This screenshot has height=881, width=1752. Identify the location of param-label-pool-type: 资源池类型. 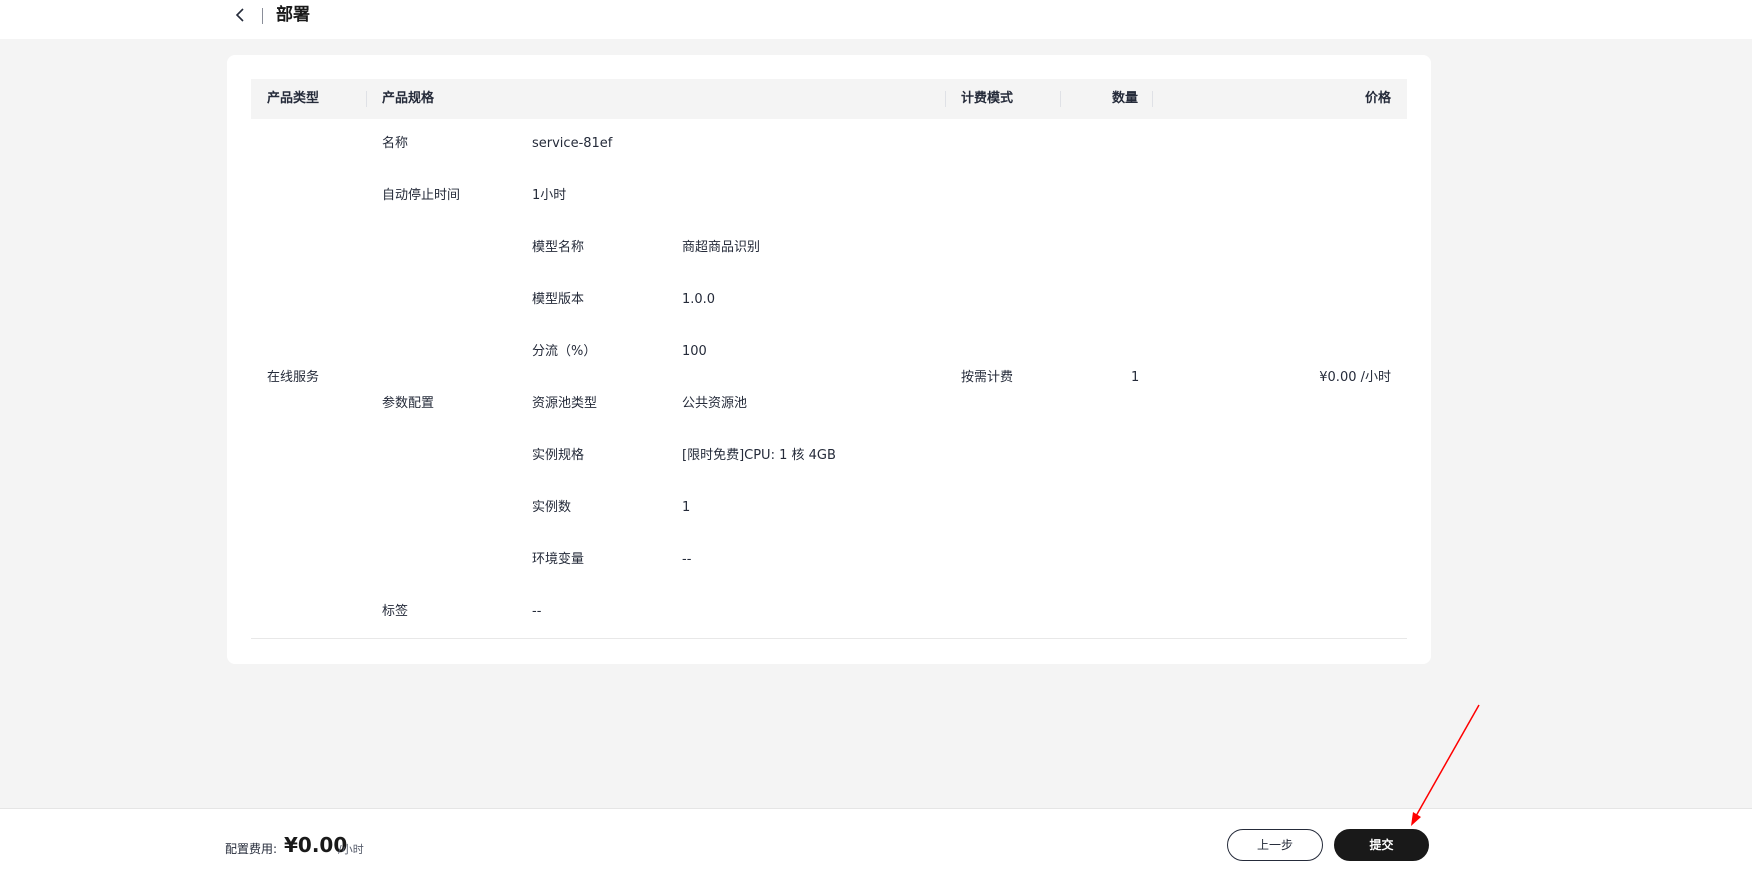
(565, 403).